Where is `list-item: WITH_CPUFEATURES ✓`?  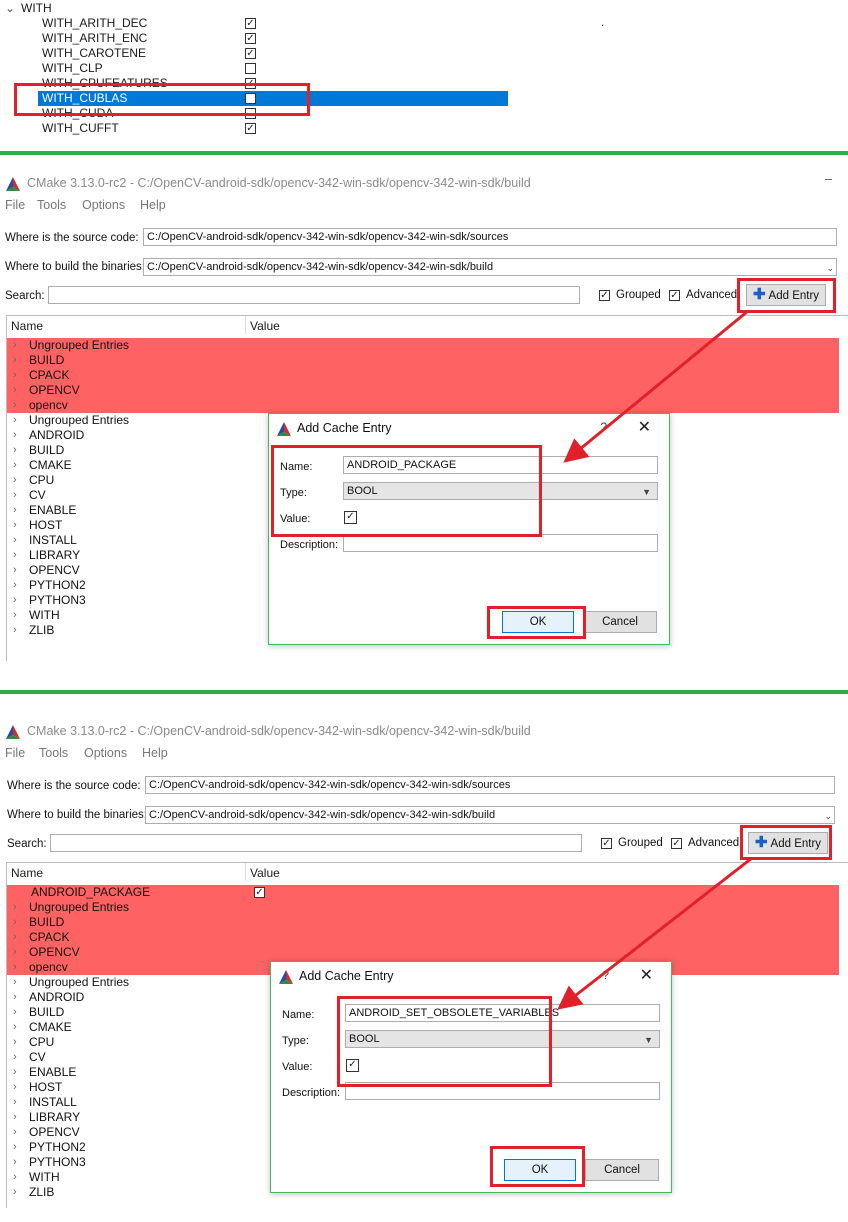 list-item: WITH_CPUFEATURES ✓ is located at coordinates (254, 83).